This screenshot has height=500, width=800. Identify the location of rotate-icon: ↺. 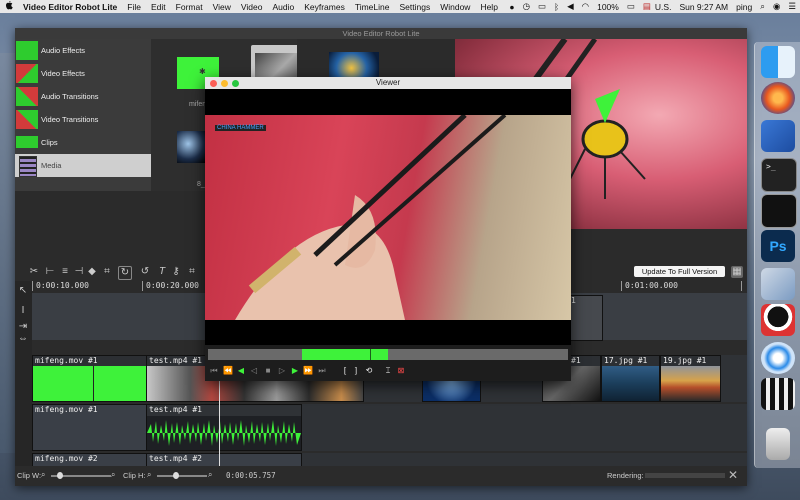
(145, 272).